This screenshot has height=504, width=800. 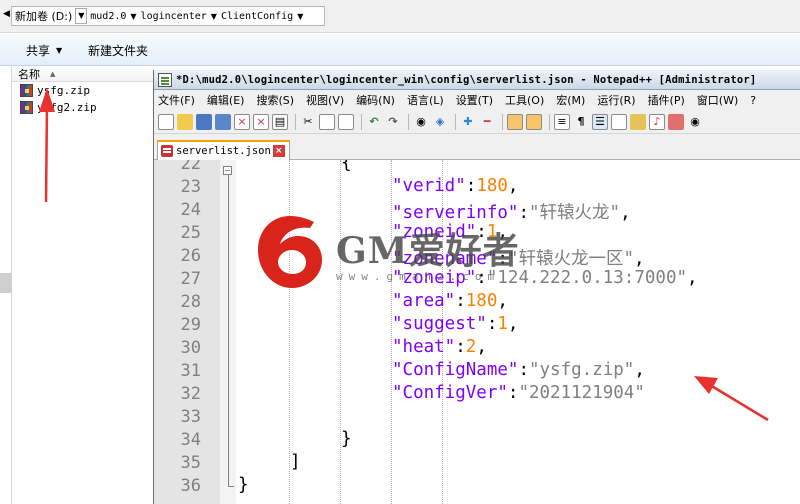 I want to click on code-line: 28 "area":180,, so click(x=477, y=301).